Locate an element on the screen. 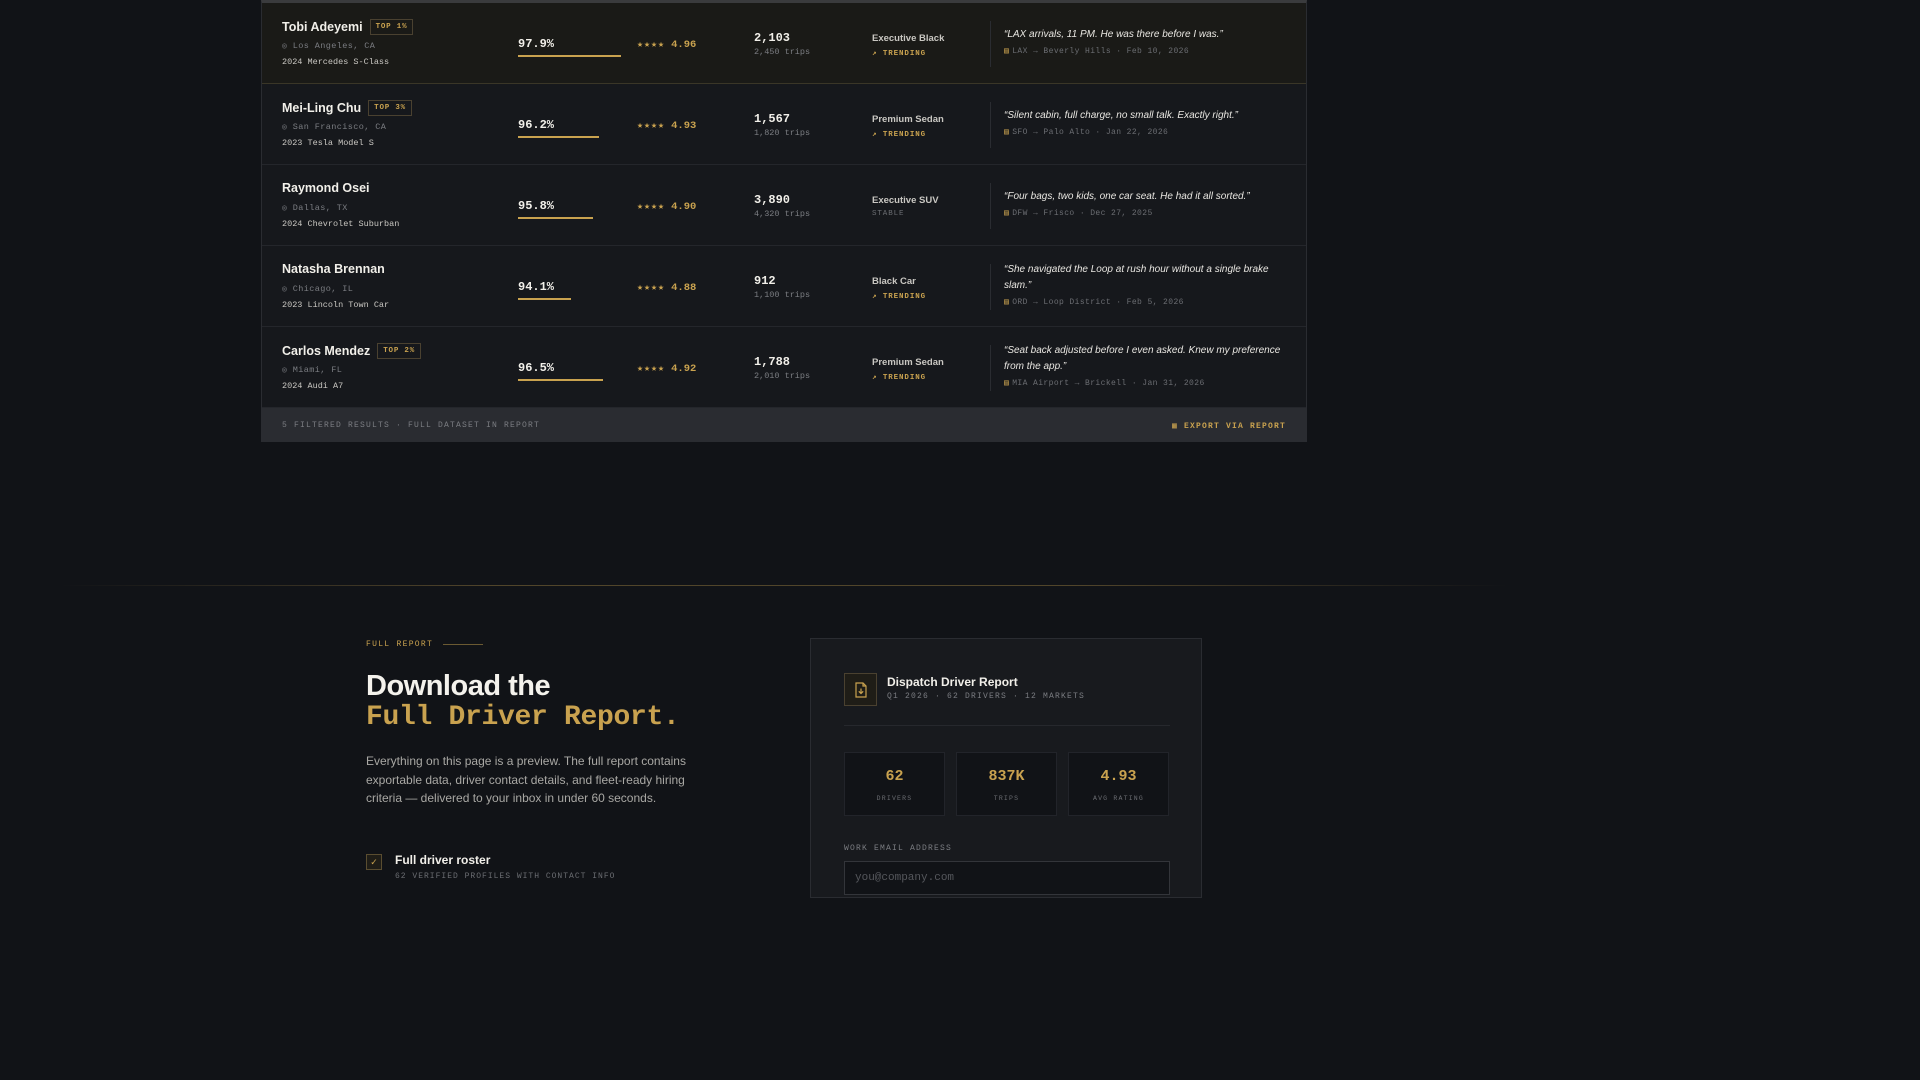  route-text: DFW → Frisco · Dec 27, 2025 is located at coordinates (1082, 213).